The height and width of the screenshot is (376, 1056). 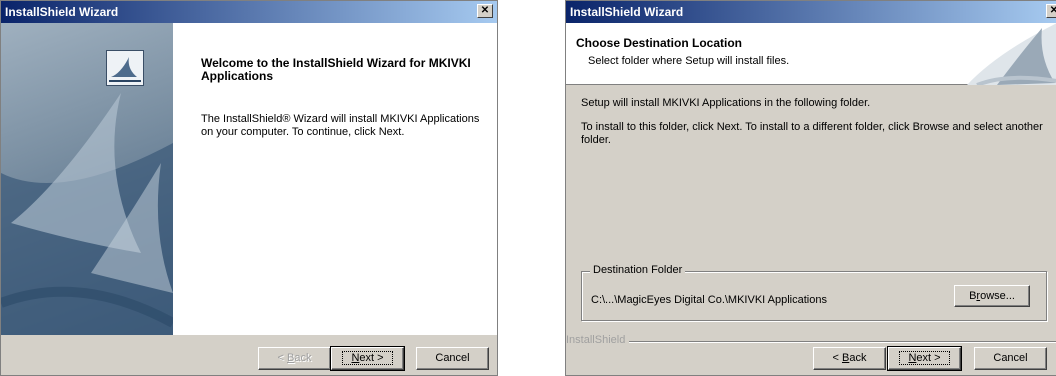 I want to click on installshield-logo-icon, so click(x=125, y=68).